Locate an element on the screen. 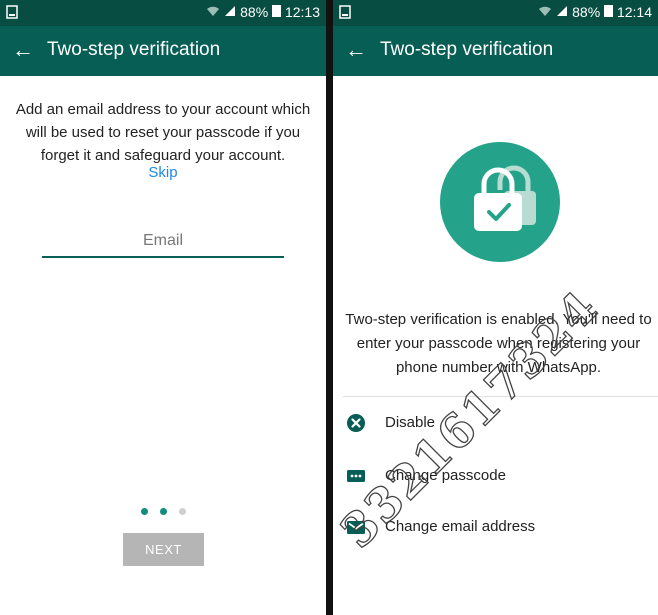 The image size is (658, 615). email-field-container is located at coordinates (163, 243).